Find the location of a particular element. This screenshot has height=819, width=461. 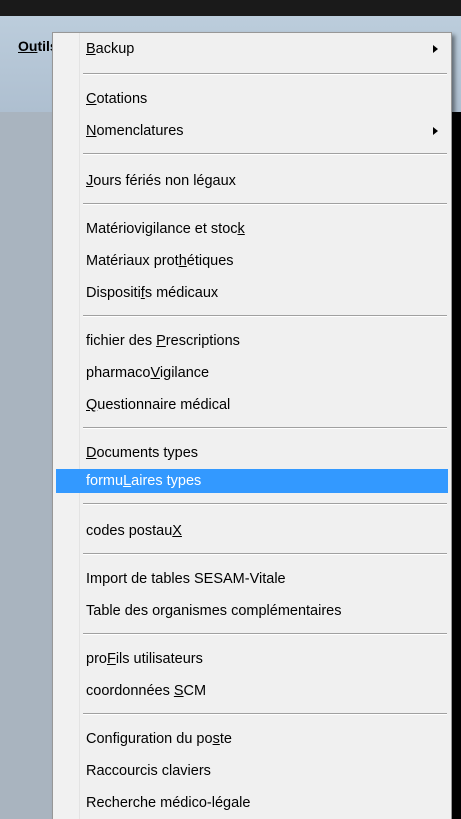

menu-outils-accel: Ou is located at coordinates (28, 46).